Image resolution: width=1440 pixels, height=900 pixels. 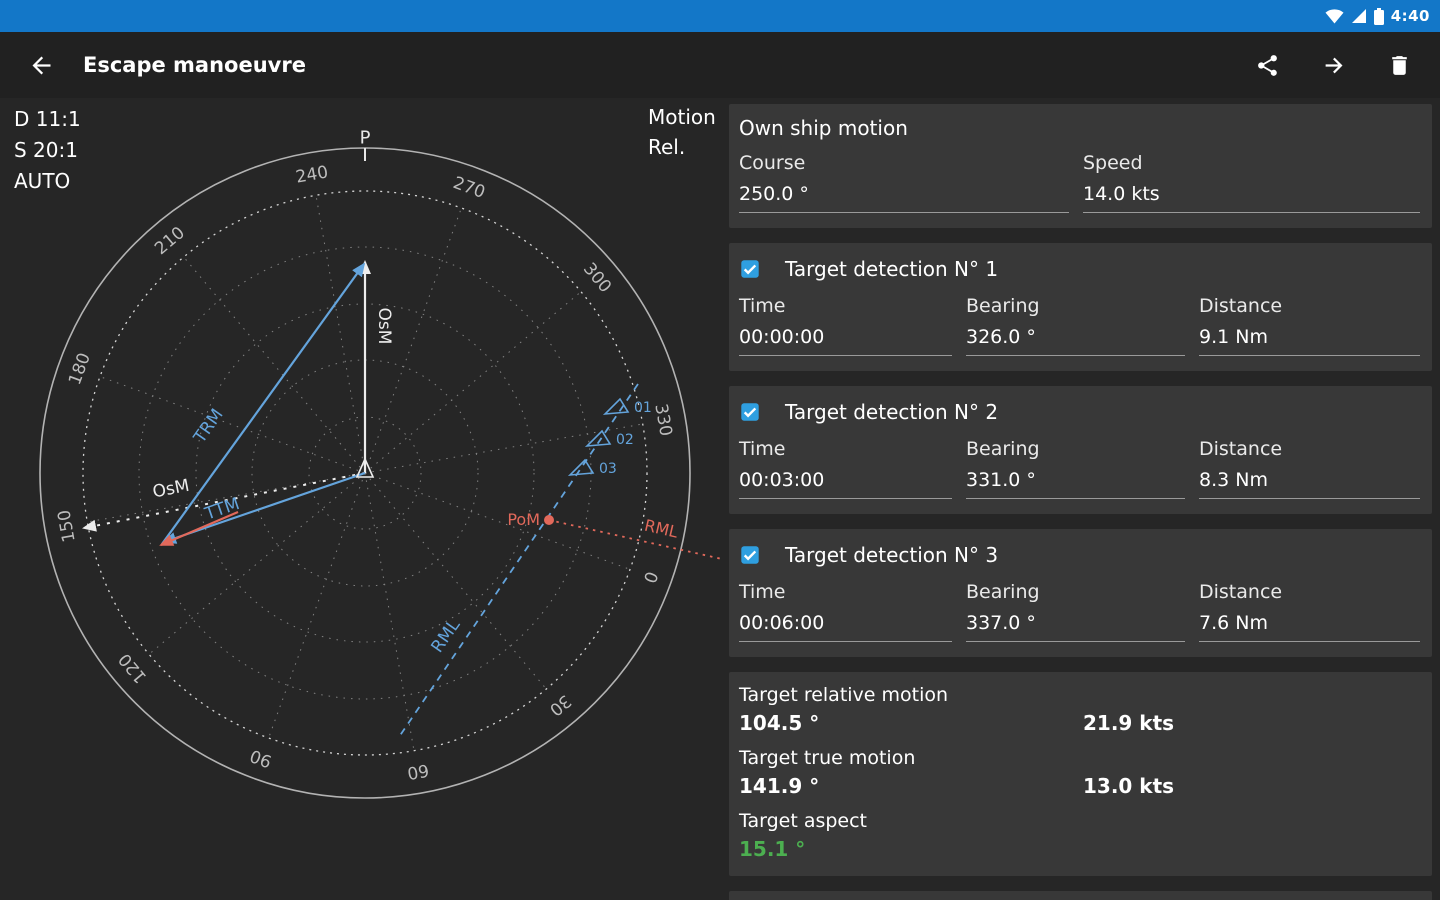 What do you see at coordinates (827, 758) in the screenshot?
I see `true-motion-title: Target true motion` at bounding box center [827, 758].